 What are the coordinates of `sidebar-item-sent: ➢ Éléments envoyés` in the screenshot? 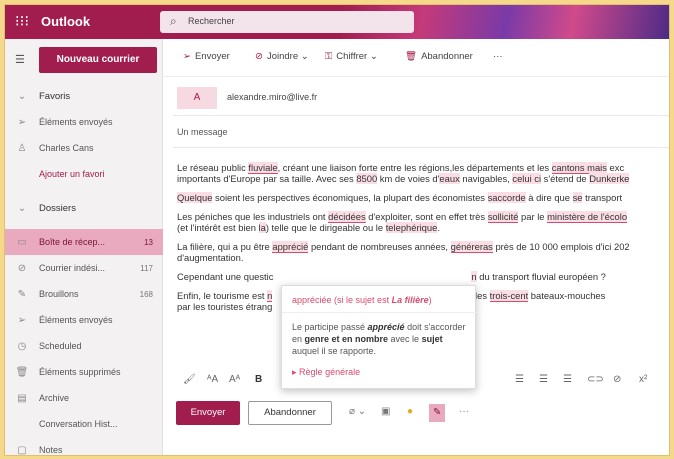 It's located at (84, 320).